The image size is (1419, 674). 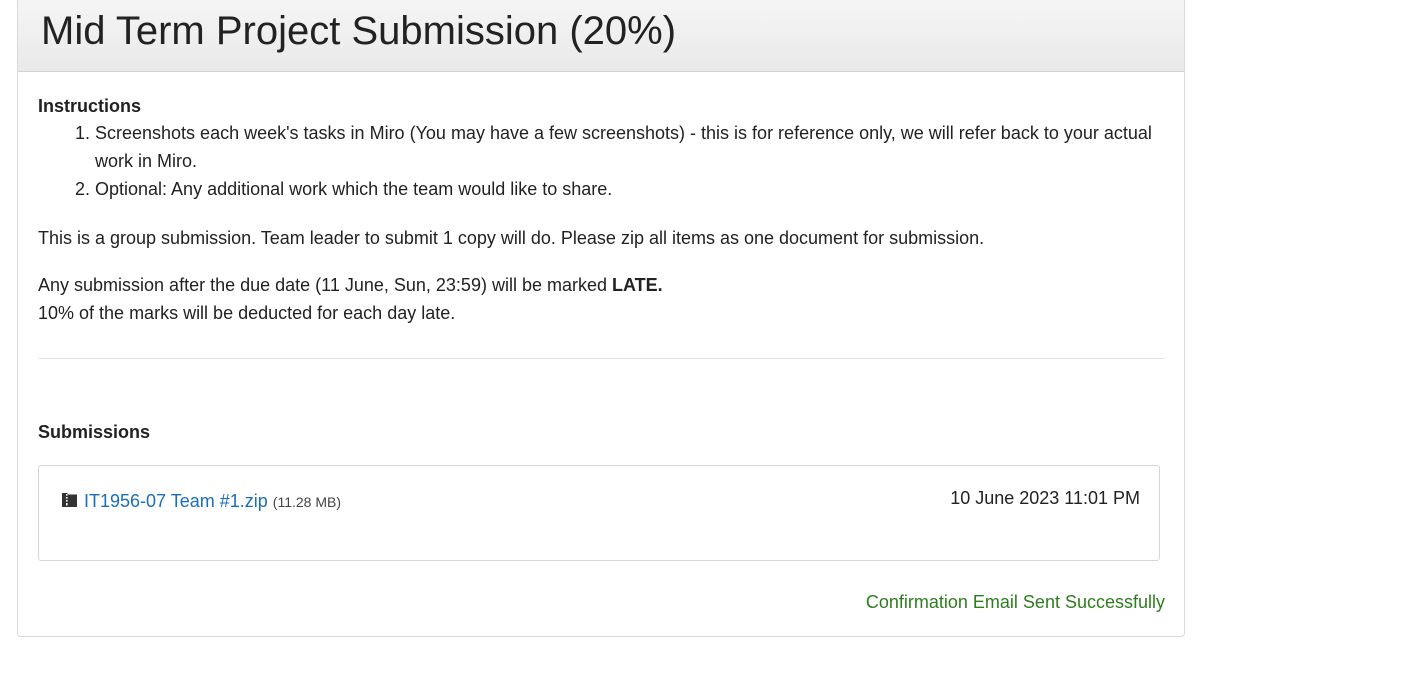 I want to click on file-download-link: IT1956-07 Team #1.zip, so click(x=176, y=501).